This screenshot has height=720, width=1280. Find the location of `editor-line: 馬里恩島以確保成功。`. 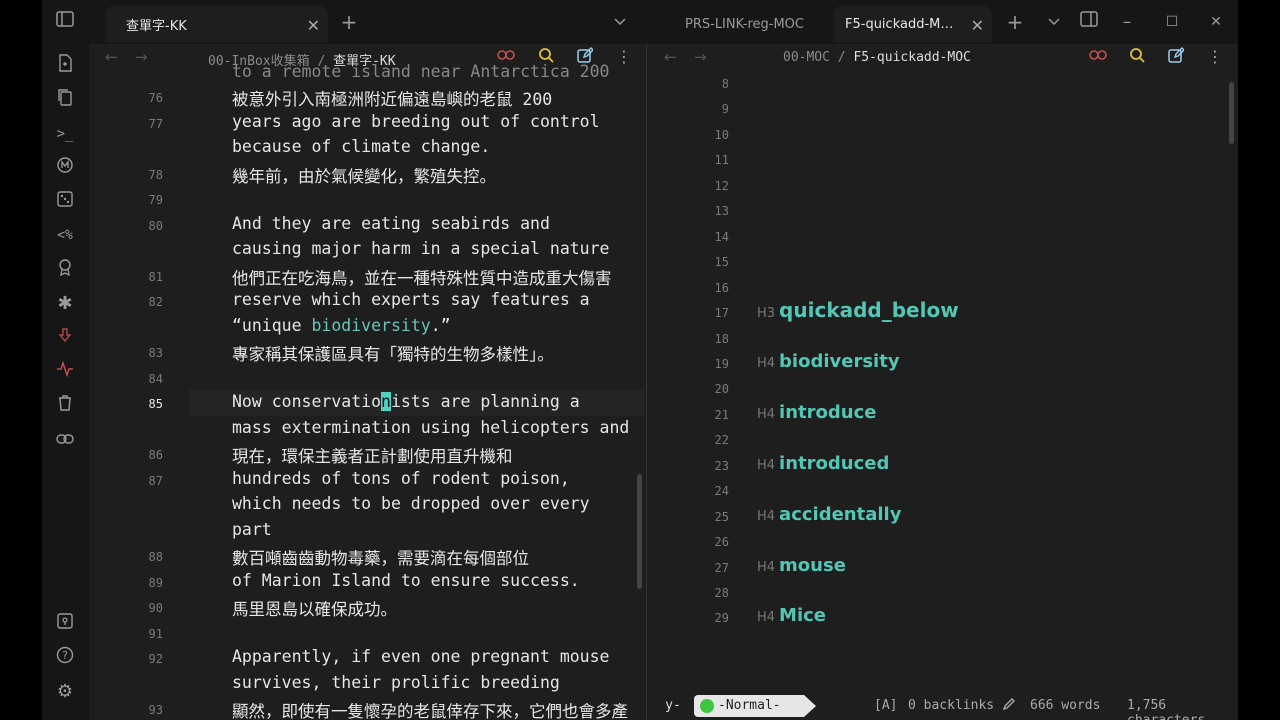

editor-line: 馬里恩島以確保成功。 is located at coordinates (314, 608).